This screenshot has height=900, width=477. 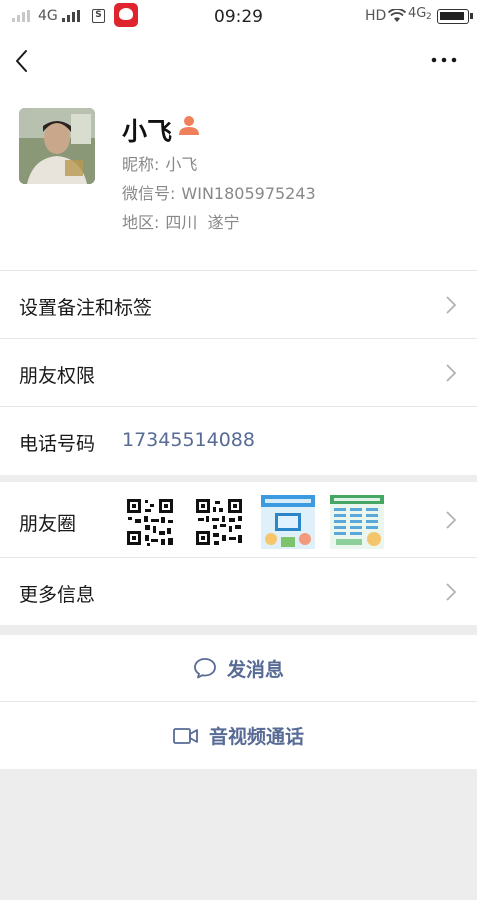 I want to click on phone-number-link: 17345514088, so click(x=188, y=440).